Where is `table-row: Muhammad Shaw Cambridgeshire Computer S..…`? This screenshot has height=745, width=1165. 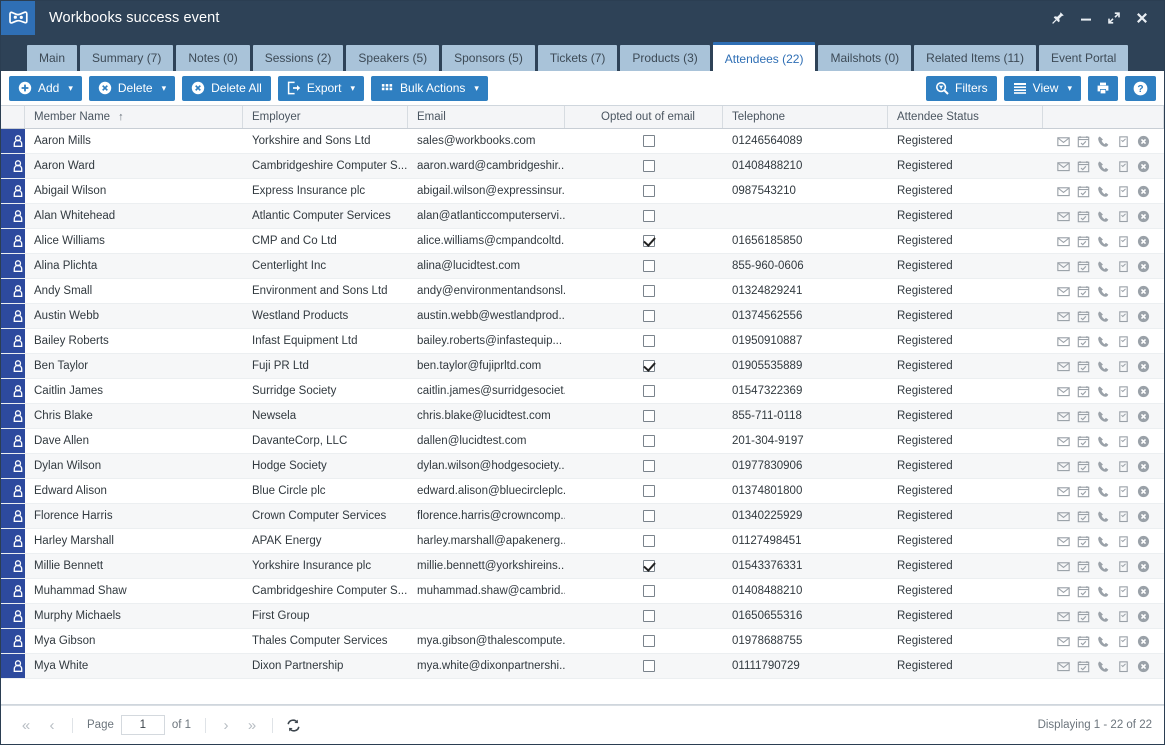 table-row: Muhammad Shaw Cambridgeshire Computer S..… is located at coordinates (582, 591).